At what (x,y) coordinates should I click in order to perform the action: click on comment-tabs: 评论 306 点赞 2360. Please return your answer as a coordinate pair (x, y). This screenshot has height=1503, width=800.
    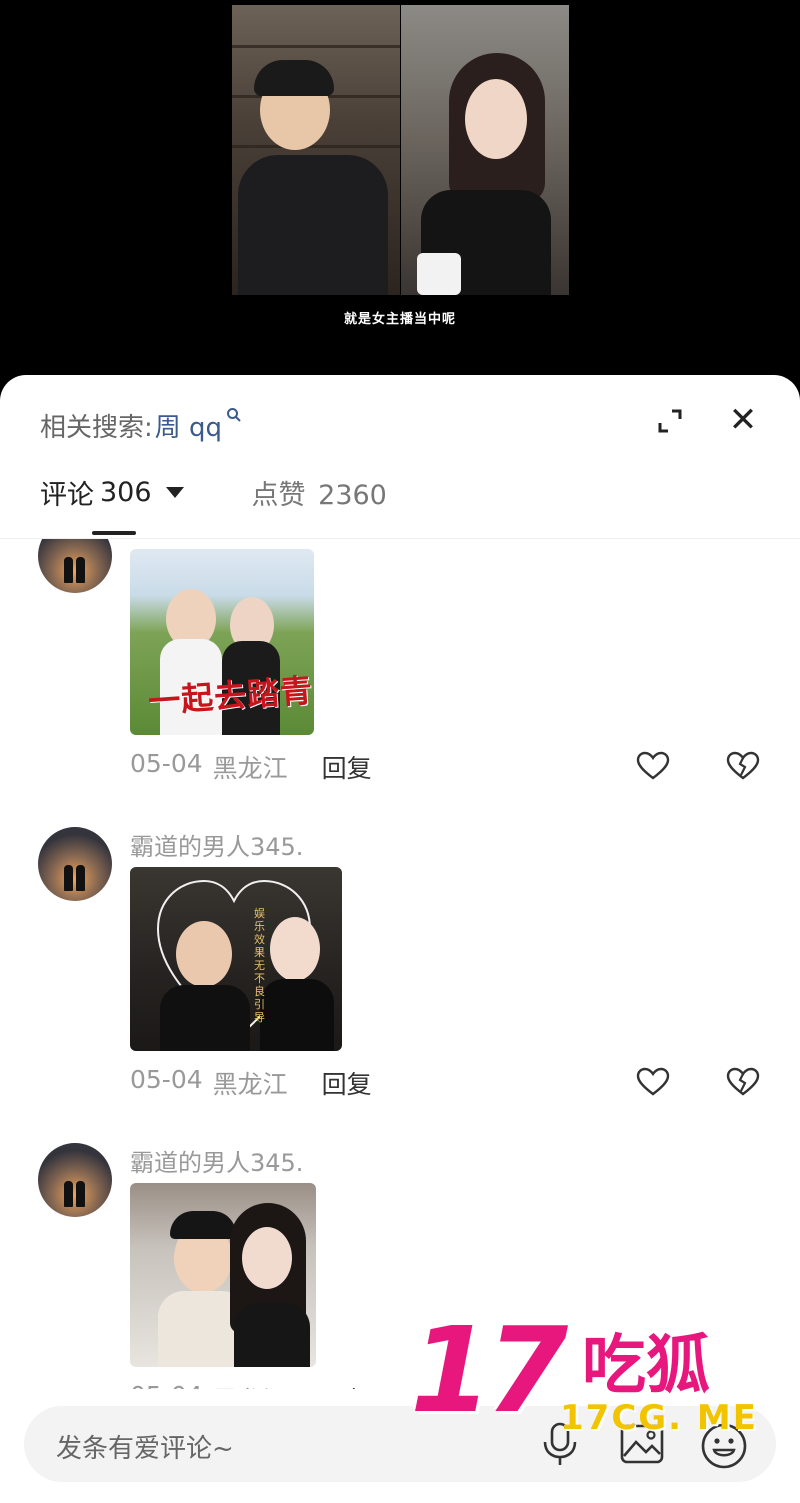
    Looking at the image, I should click on (213, 492).